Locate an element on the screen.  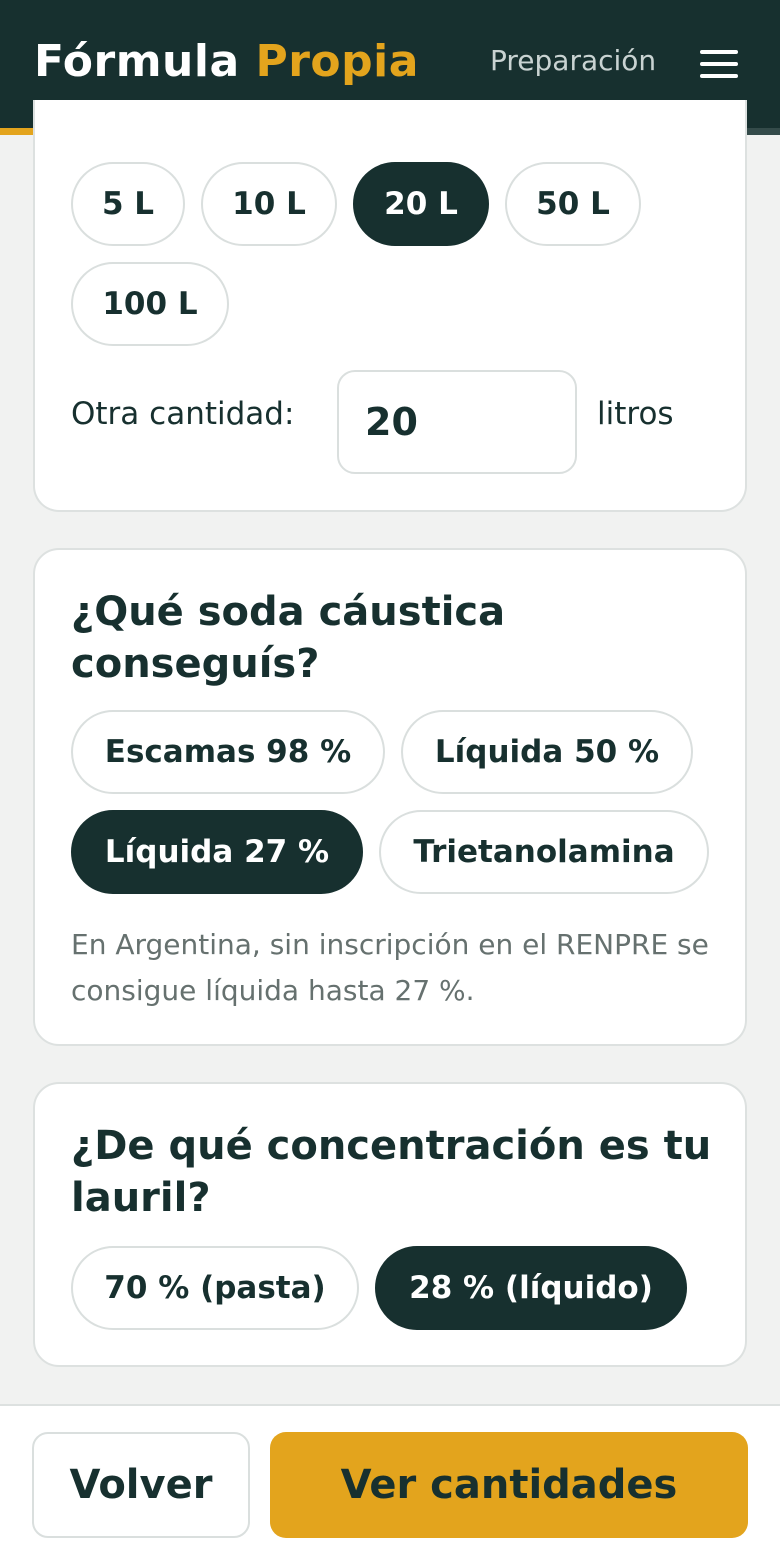
brand-logo: Fórmula Propia is located at coordinates (226, 61).